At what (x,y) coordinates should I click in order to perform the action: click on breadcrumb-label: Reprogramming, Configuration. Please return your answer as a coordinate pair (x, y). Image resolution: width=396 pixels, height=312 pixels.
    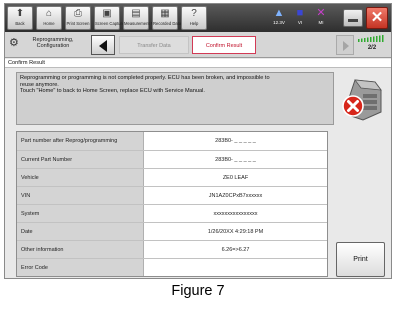
    Looking at the image, I should click on (53, 43).